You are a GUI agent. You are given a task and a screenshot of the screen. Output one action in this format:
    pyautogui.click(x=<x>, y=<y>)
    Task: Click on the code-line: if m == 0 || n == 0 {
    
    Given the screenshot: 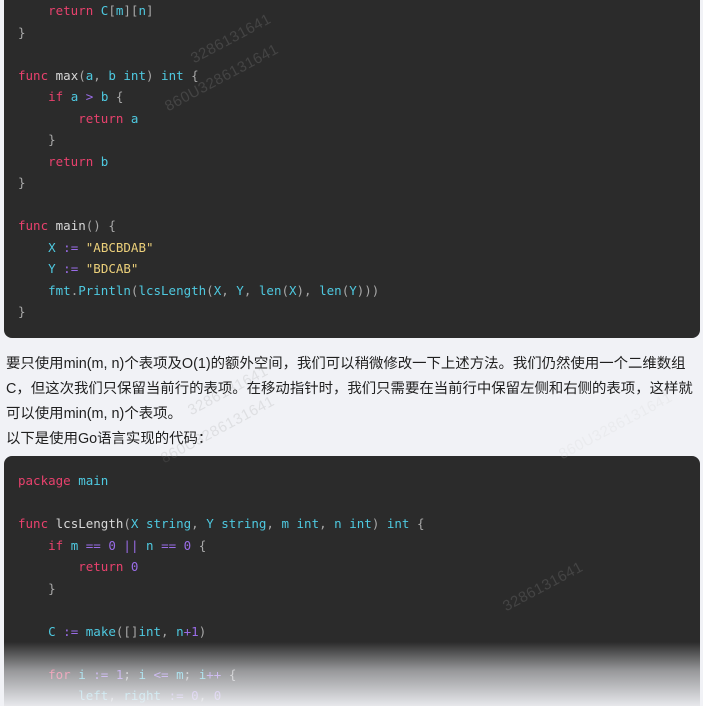 What is the action you would take?
    pyautogui.click(x=359, y=546)
    